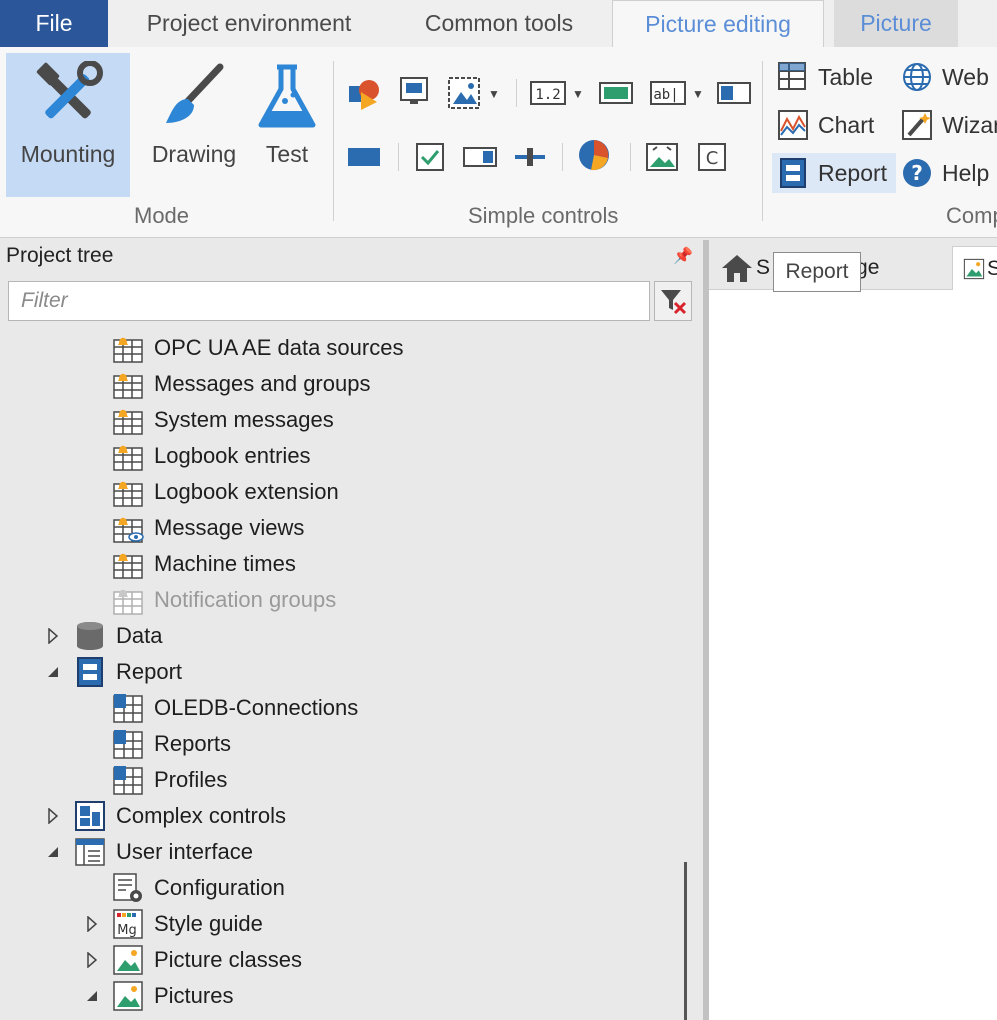  What do you see at coordinates (287, 97) in the screenshot?
I see `flask-icon` at bounding box center [287, 97].